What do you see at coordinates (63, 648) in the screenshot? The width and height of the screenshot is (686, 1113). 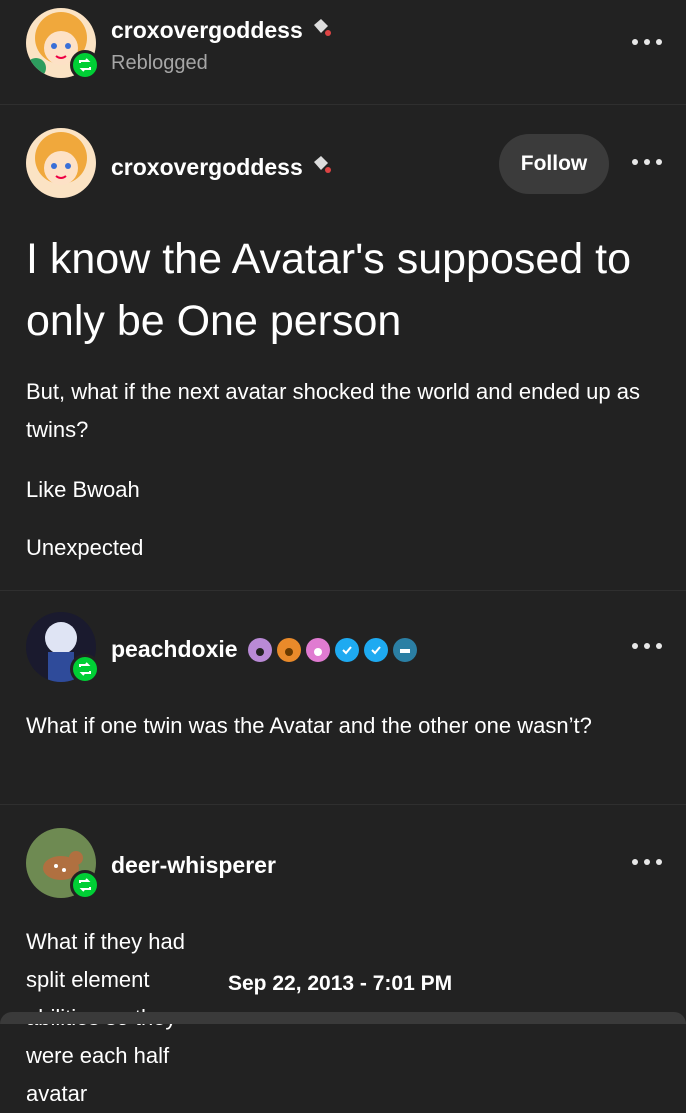 I see `avatar-peachdoxie` at bounding box center [63, 648].